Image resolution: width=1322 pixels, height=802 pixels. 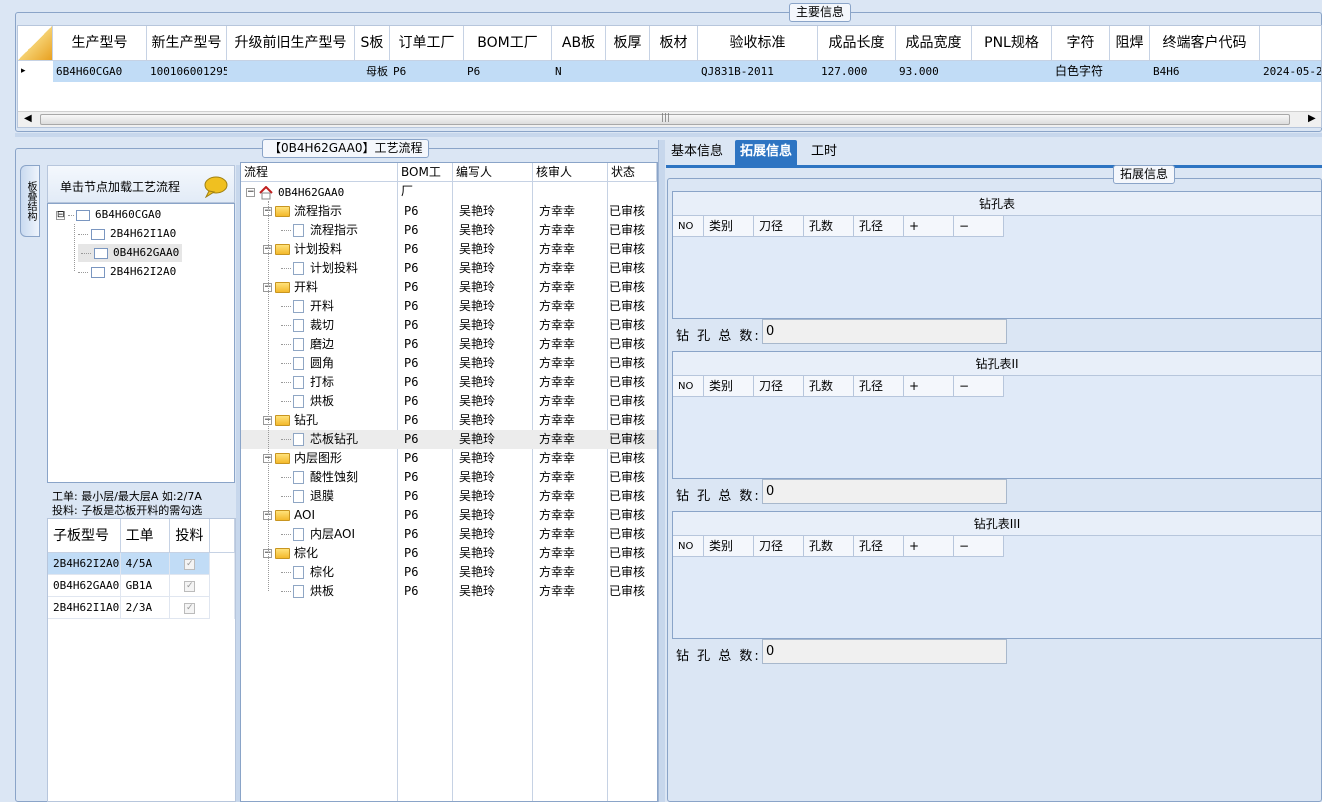 I want to click on drill-table: 钻孔表III NO 类别 刀径 孔数 孔径 + −, so click(x=997, y=575).